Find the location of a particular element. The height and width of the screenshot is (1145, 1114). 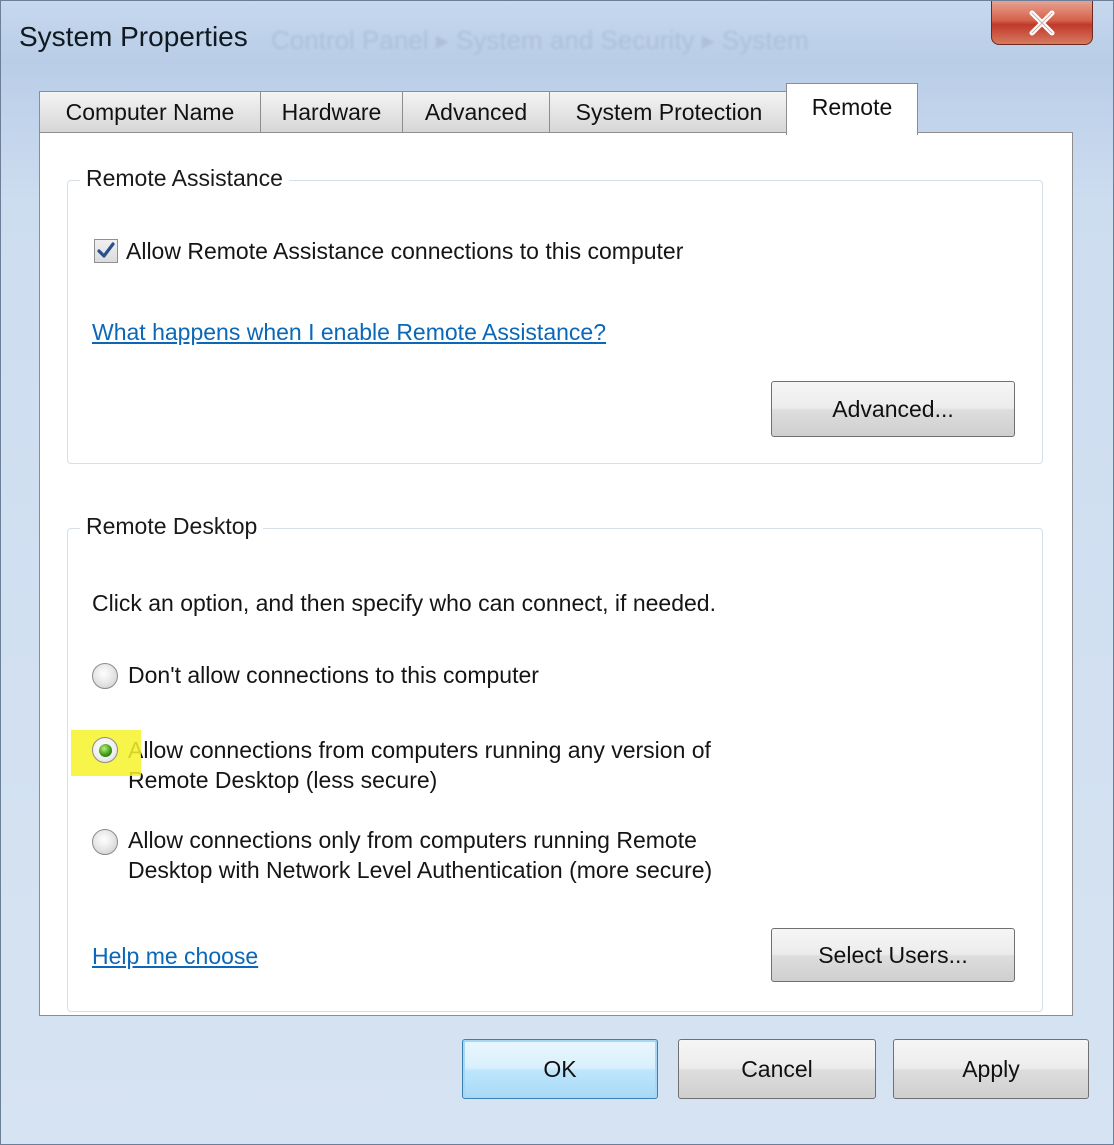

allow-remote-assistance-checkbox is located at coordinates (106, 251).